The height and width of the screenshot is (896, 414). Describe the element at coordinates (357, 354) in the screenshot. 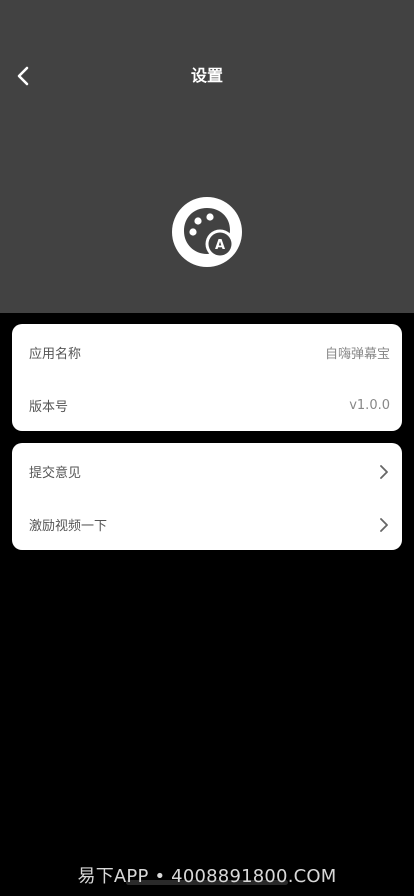

I see `app-name-value: 自嗨弹幕宝` at that location.